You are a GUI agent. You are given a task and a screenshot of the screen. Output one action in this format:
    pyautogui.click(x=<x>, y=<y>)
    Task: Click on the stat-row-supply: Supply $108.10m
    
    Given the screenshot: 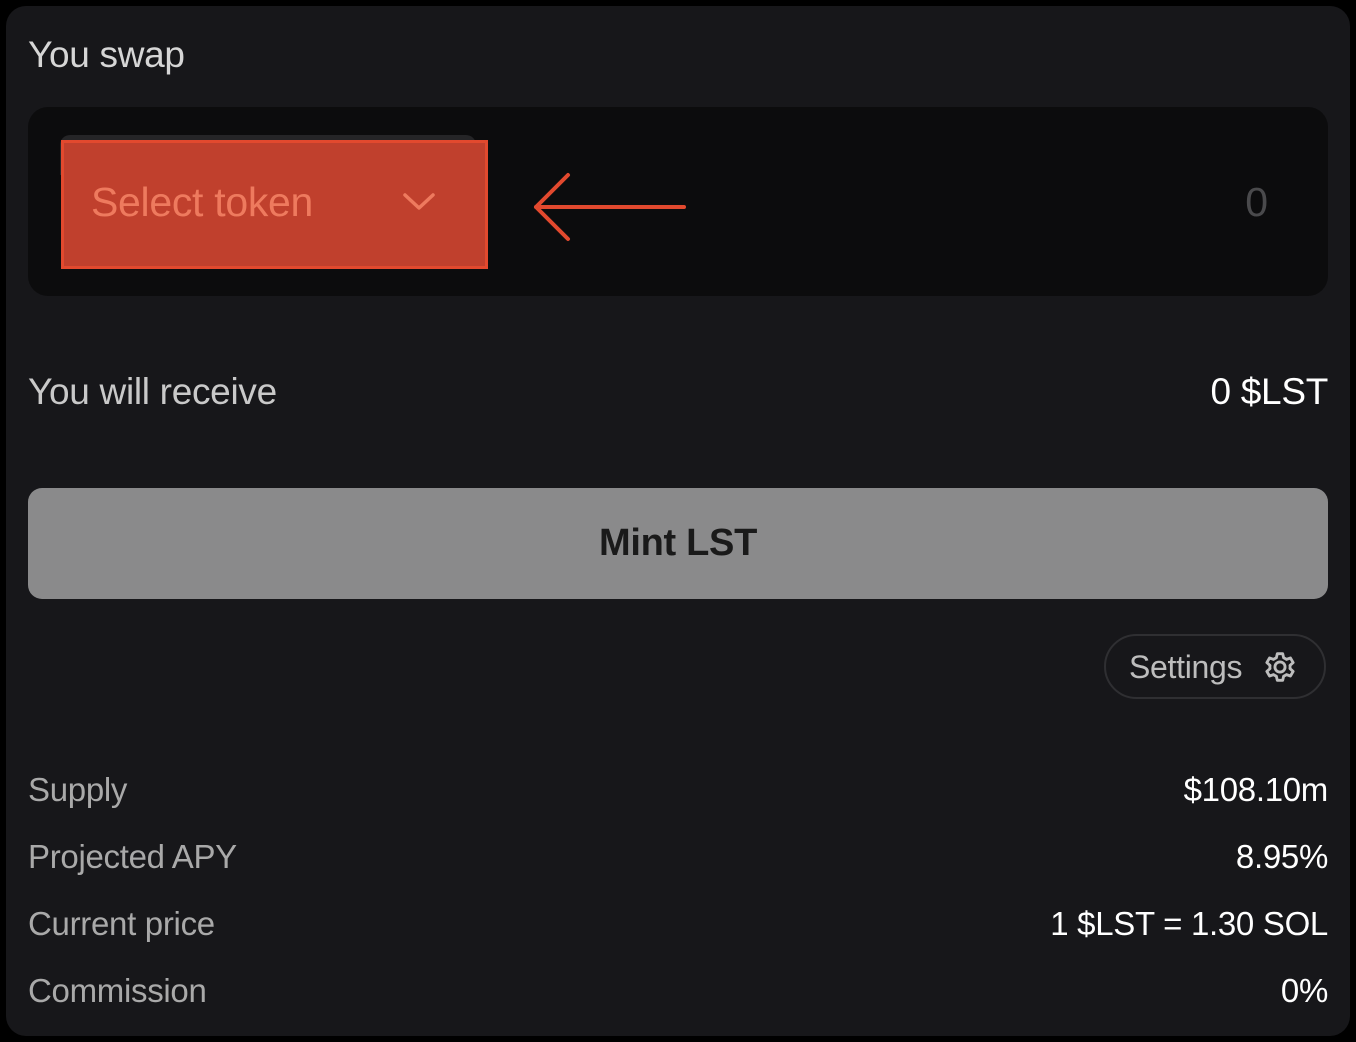 What is the action you would take?
    pyautogui.click(x=678, y=804)
    